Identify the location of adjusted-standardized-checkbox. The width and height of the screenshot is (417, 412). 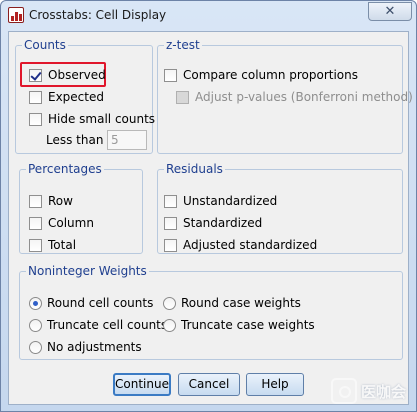
(170, 245).